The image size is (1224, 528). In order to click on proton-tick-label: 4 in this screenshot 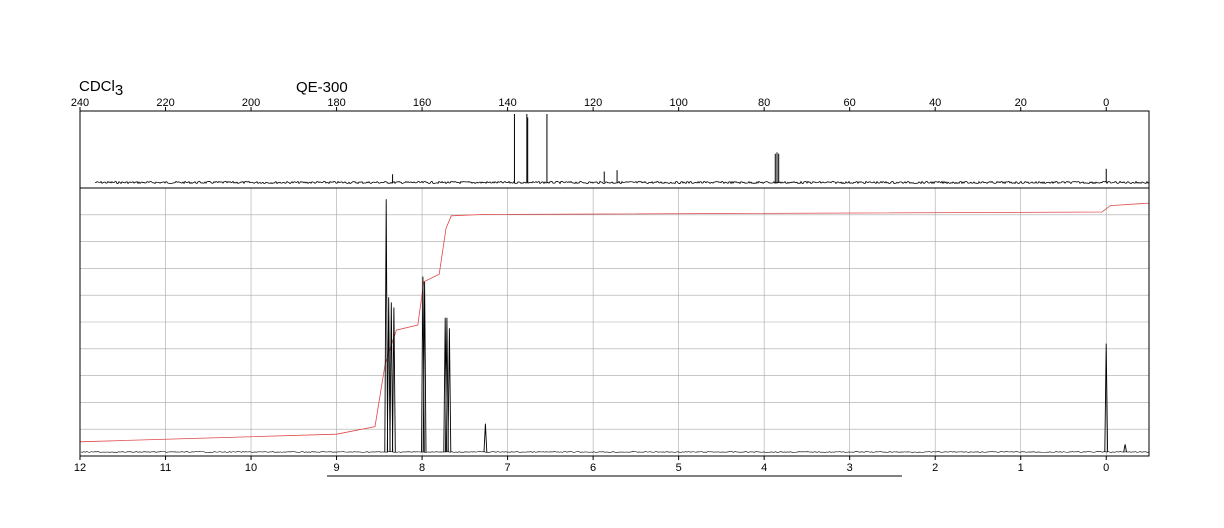, I will do `click(764, 468)`.